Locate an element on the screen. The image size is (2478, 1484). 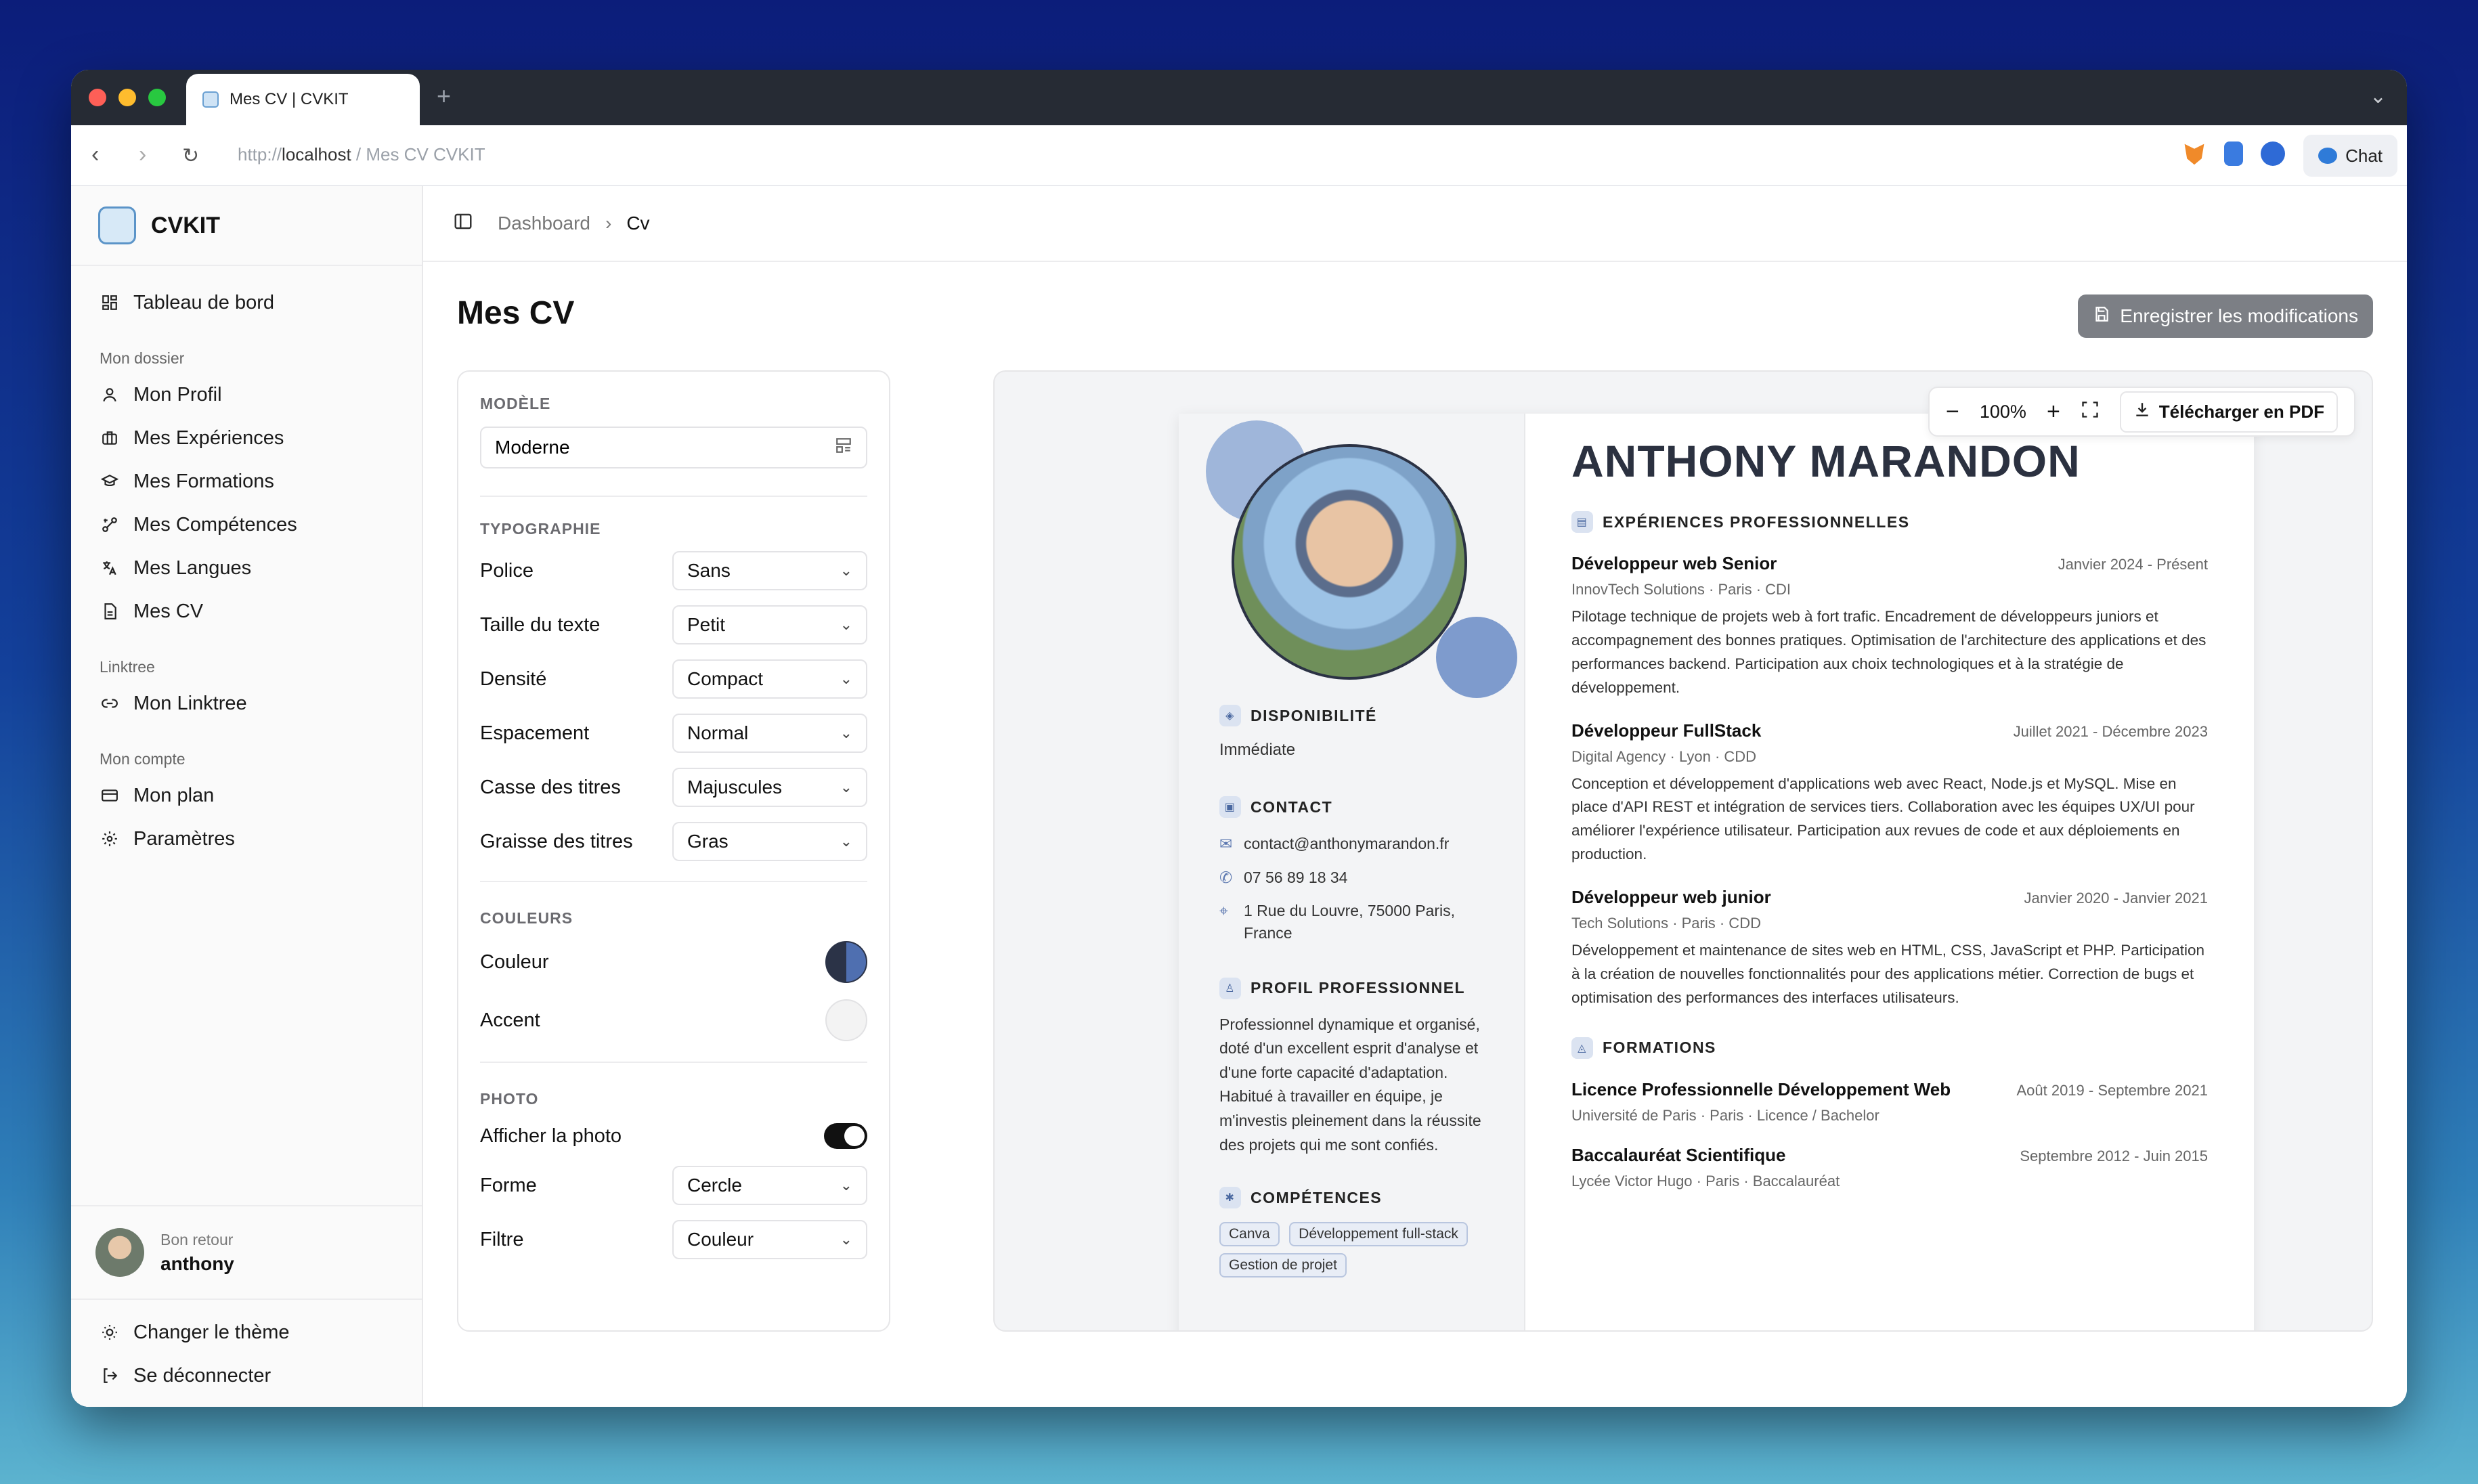
text-size-select: Petit ⌄ is located at coordinates (769, 625).